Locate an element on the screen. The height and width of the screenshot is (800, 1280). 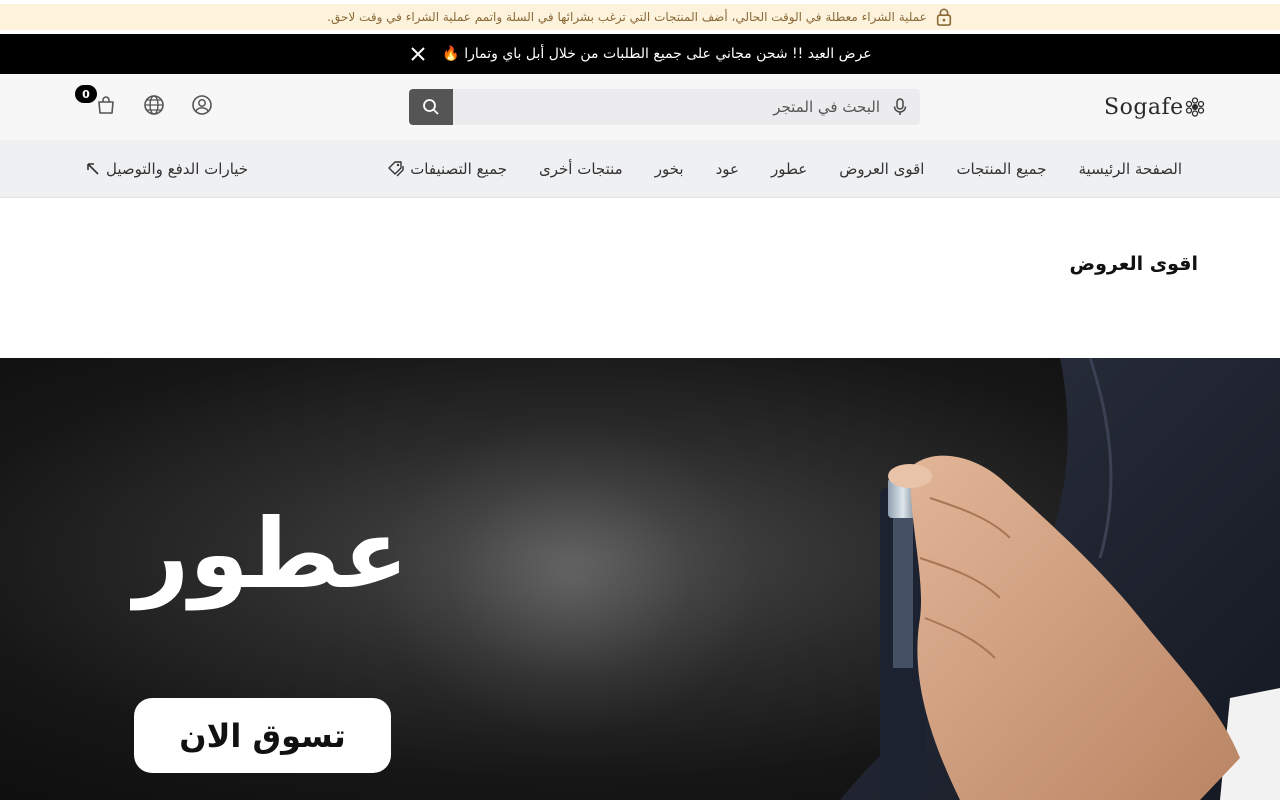
search-bar is located at coordinates (664, 107).